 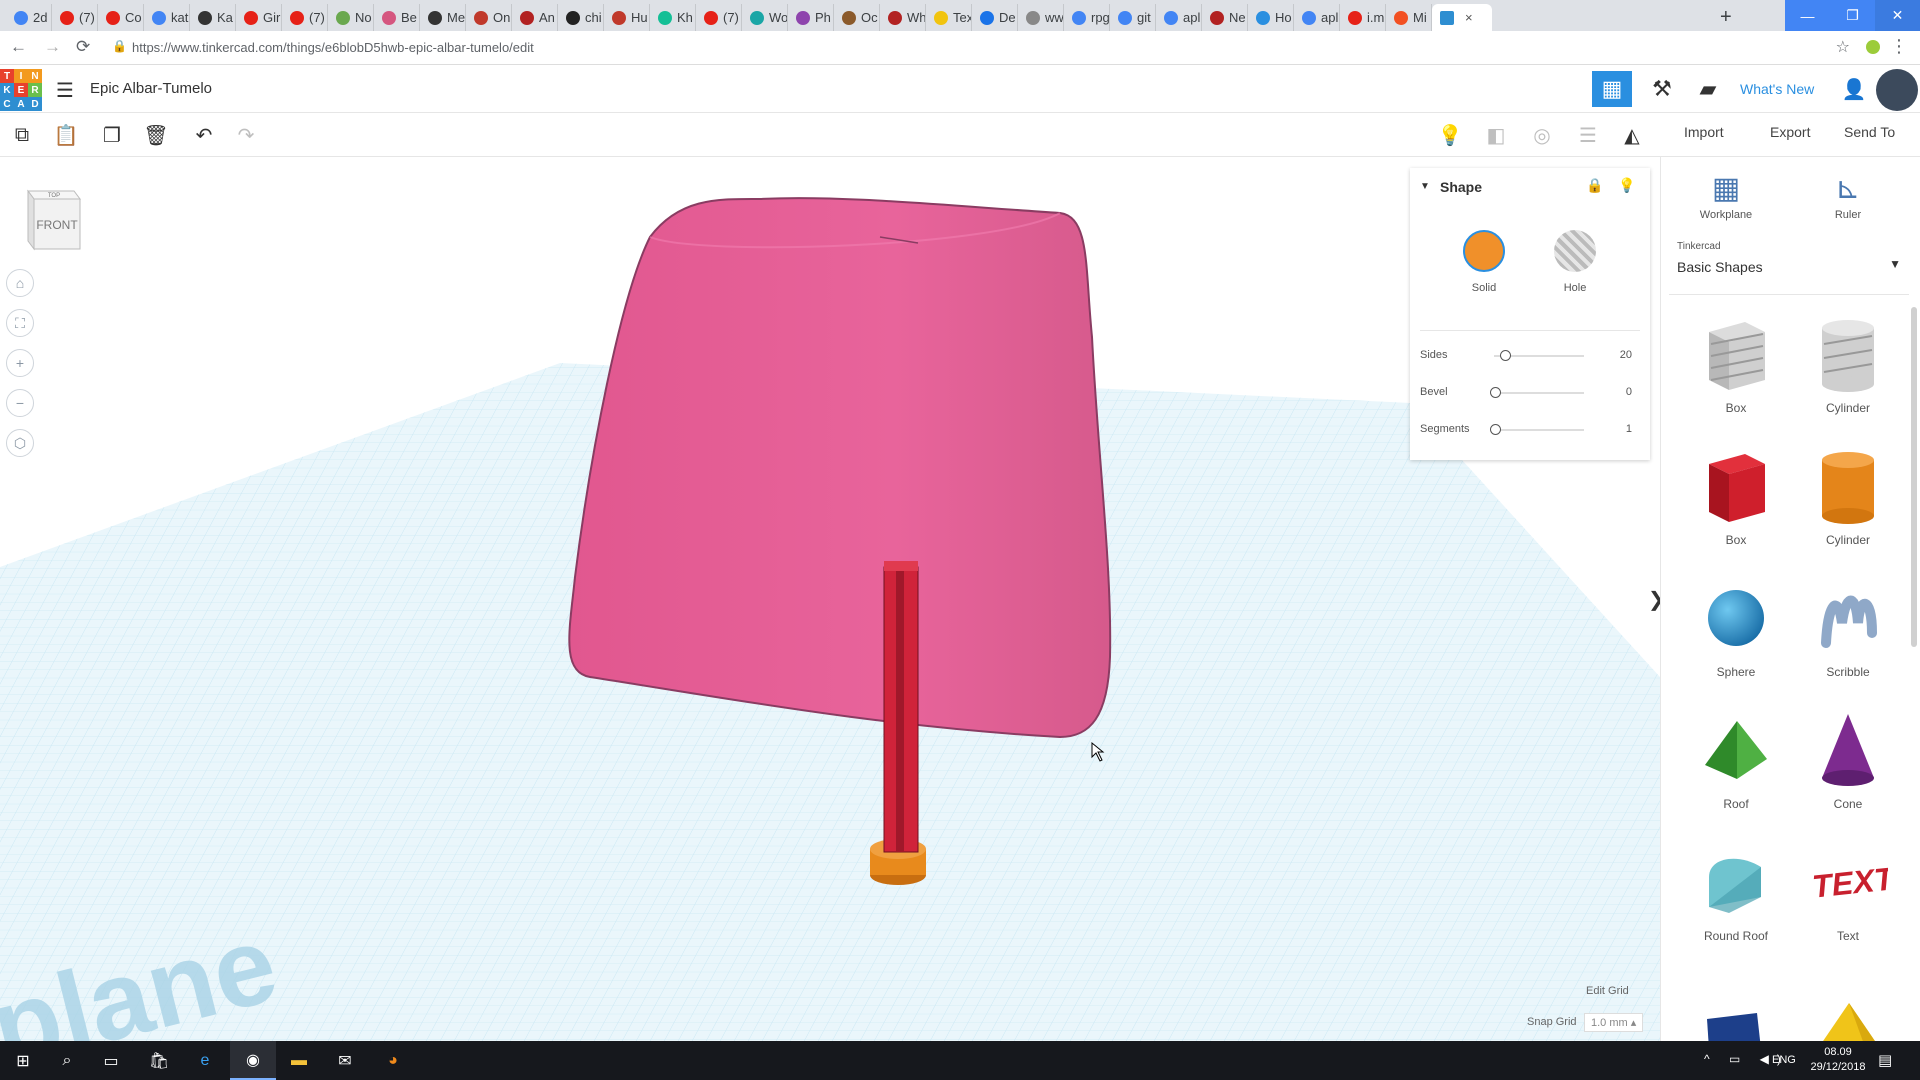 I want to click on browser-tab: Me, so click(x=443, y=17).